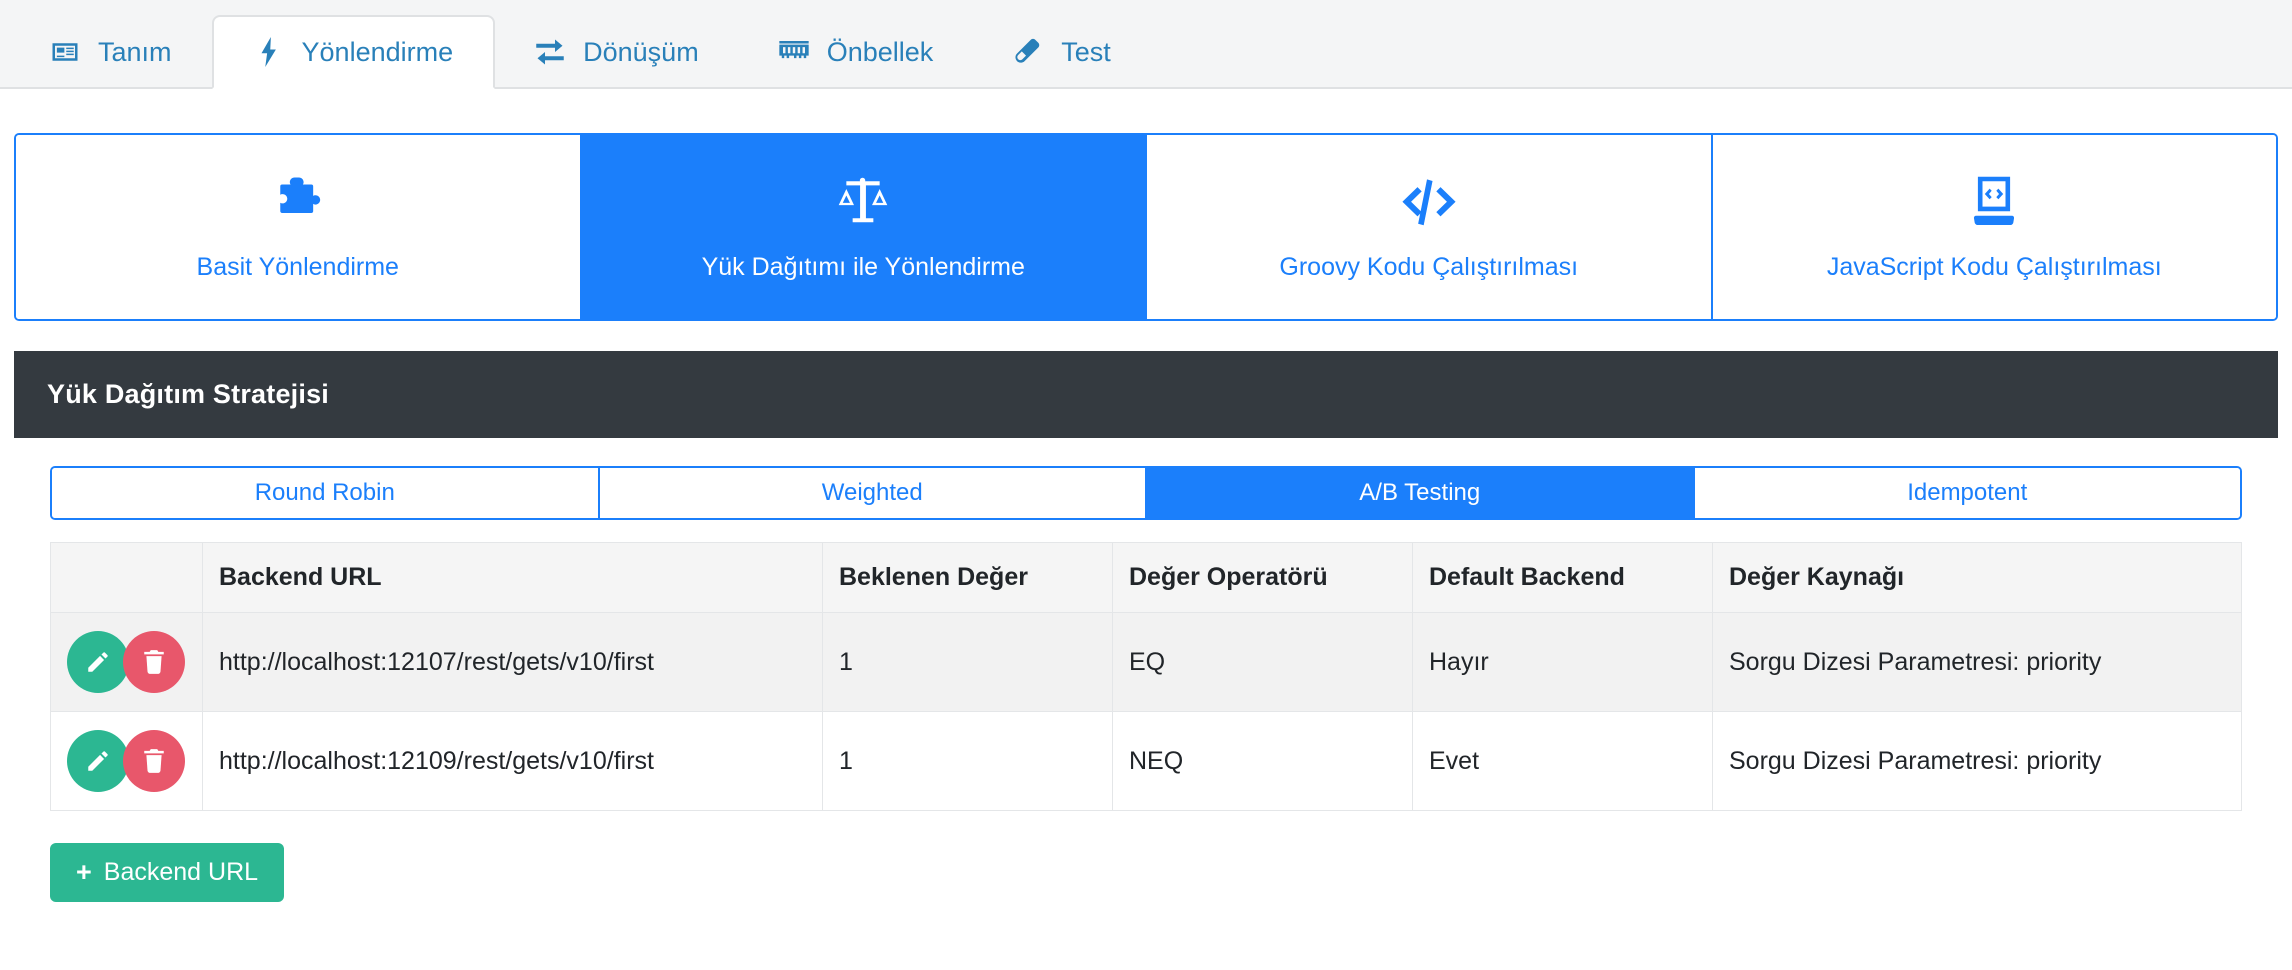  What do you see at coordinates (794, 52) in the screenshot?
I see `memory-icon` at bounding box center [794, 52].